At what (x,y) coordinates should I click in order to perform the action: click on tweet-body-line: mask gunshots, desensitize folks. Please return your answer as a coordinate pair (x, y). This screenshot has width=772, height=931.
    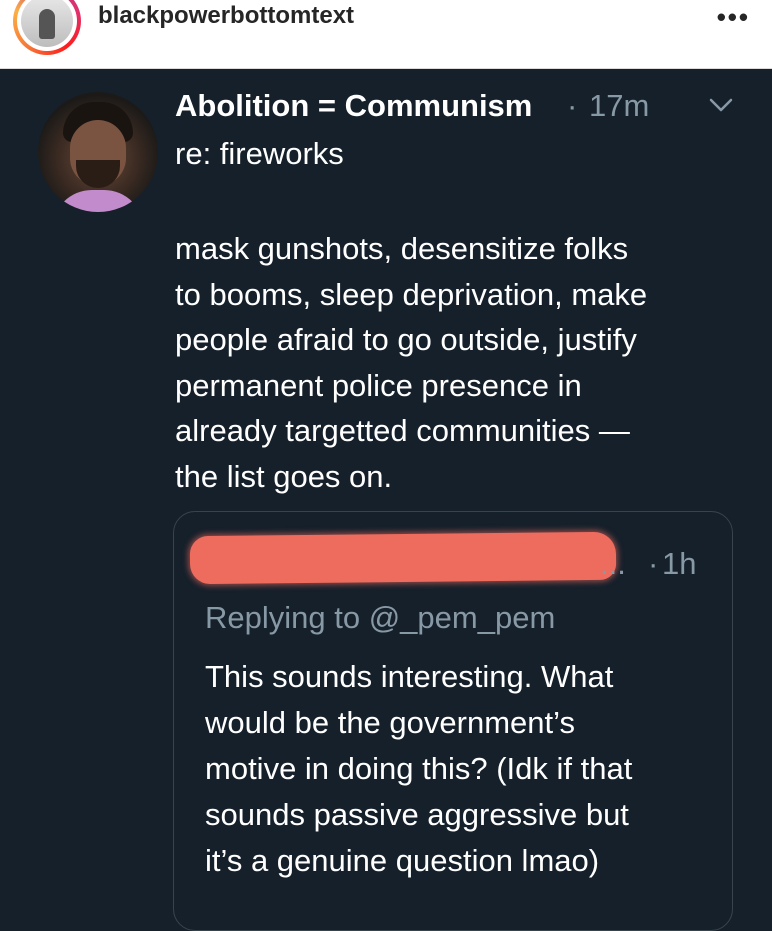
    Looking at the image, I should click on (402, 248).